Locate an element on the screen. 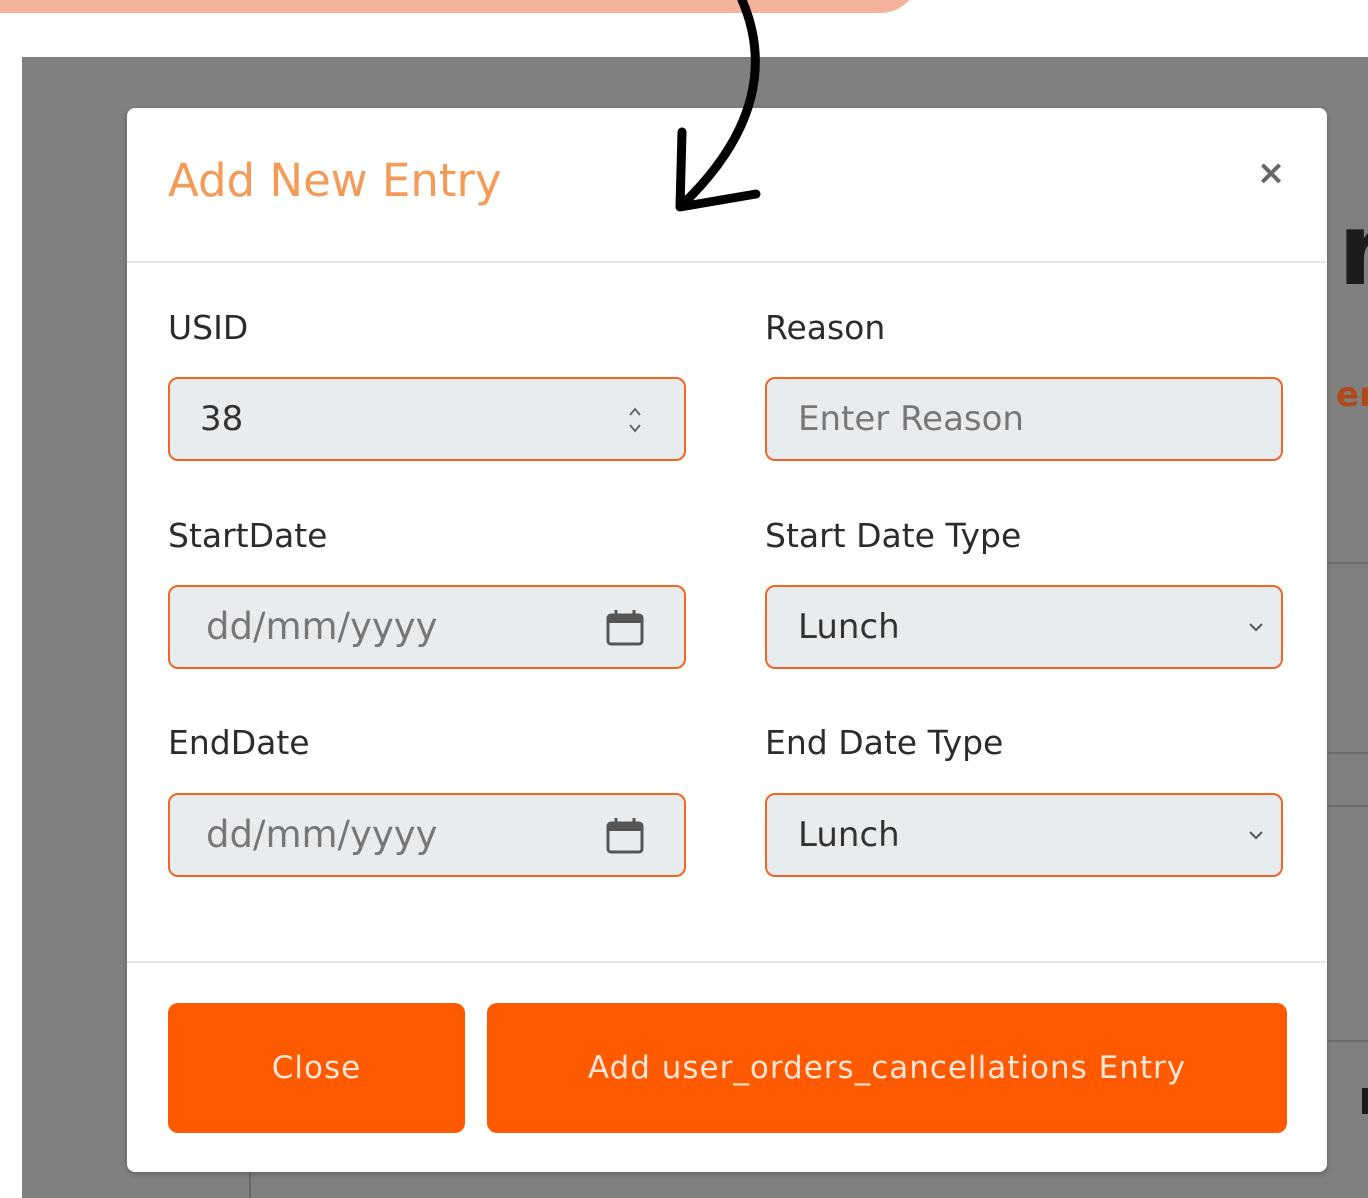 This screenshot has height=1198, width=1368. end-date-type-select: Lunch is located at coordinates (1024, 835).